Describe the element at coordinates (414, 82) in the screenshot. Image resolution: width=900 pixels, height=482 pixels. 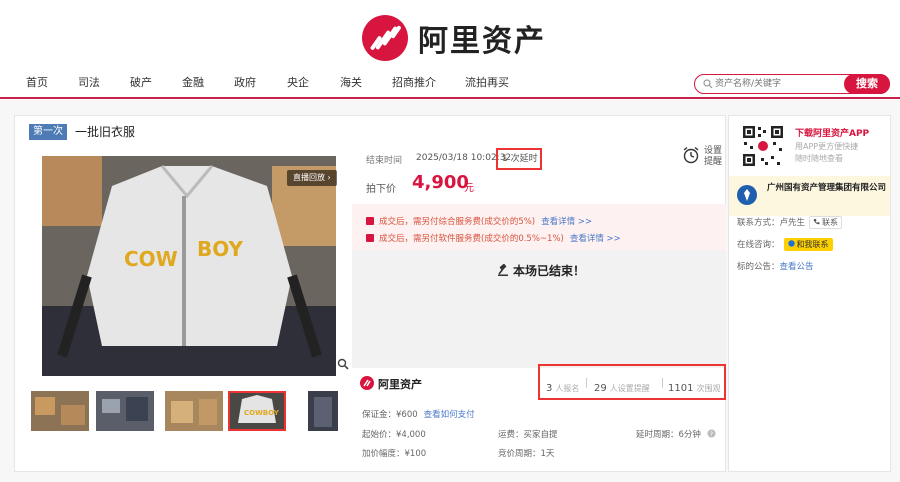
I see `nav-item-investment: 招商推介` at that location.